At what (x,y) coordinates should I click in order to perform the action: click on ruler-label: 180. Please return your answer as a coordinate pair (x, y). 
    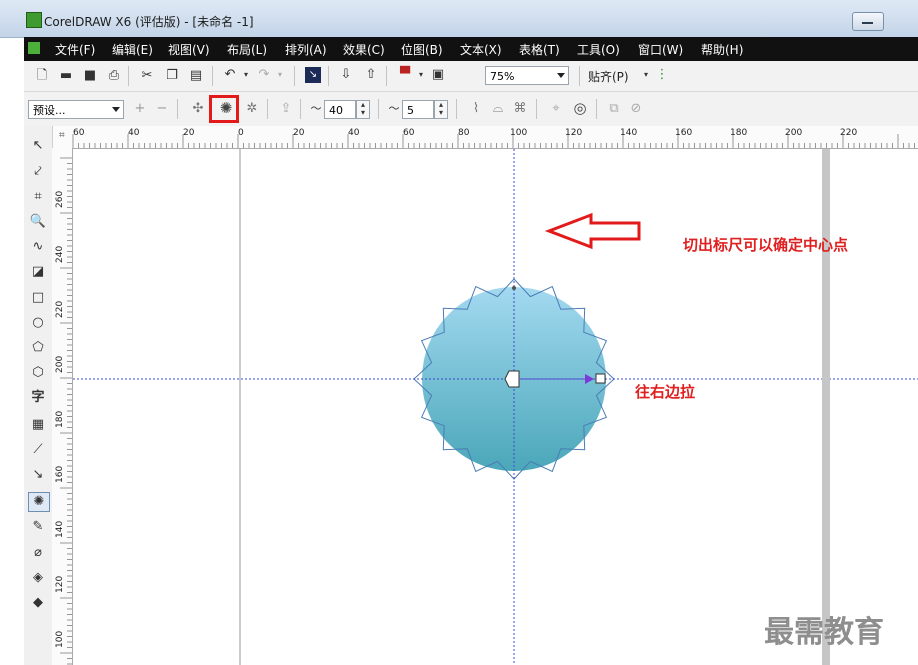
    Looking at the image, I should click on (739, 133).